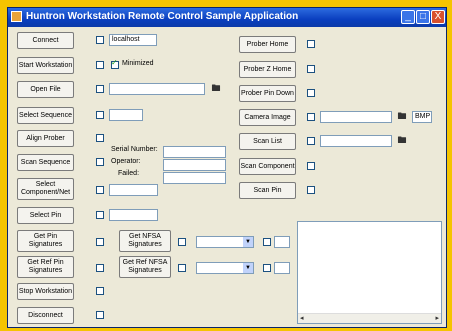 Image resolution: width=452 pixels, height=331 pixels. Describe the element at coordinates (100, 242) in the screenshot. I see `get-pin-signatures-checkbox` at that location.